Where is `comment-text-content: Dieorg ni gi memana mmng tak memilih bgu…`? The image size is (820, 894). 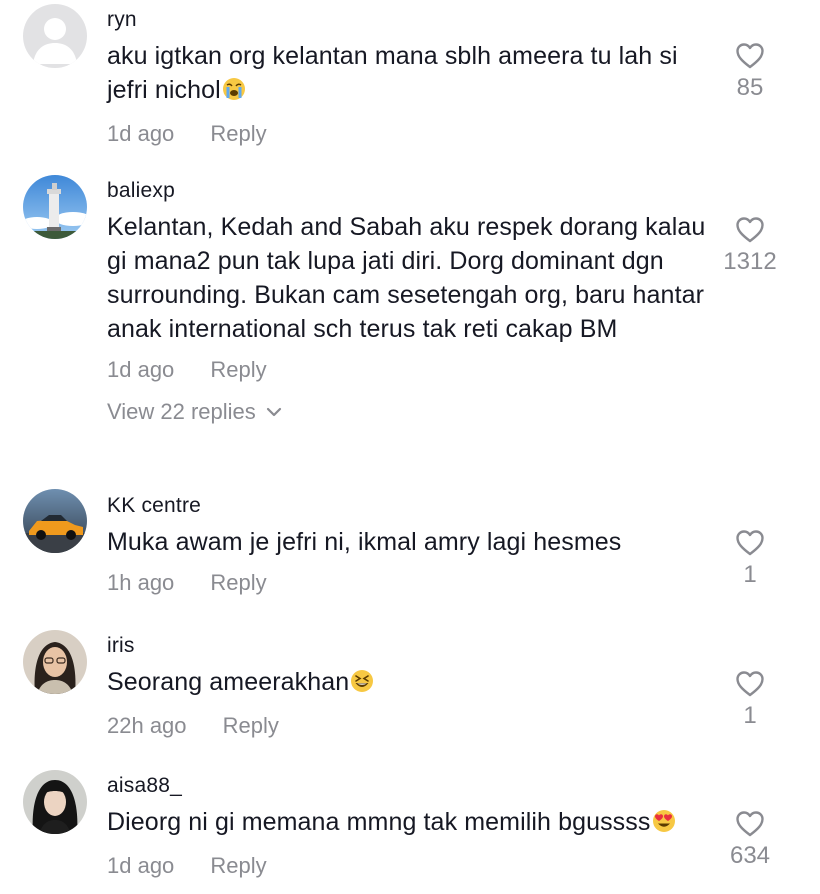
comment-text-content: Dieorg ni gi memana mmng tak memilih bgu… is located at coordinates (379, 822).